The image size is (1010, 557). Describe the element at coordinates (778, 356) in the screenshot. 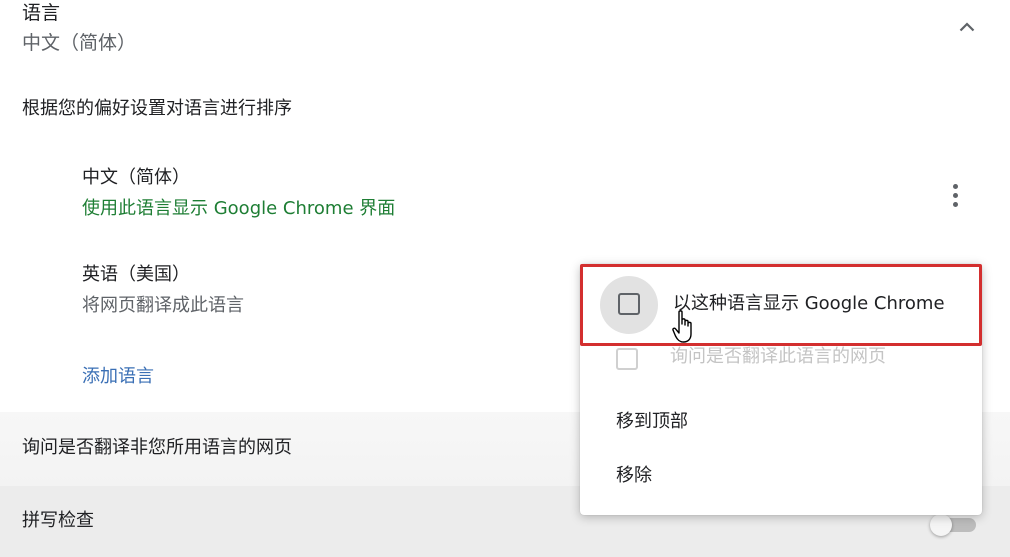

I see `offer-translate-label: 询问是否翻译此语言的网页` at that location.